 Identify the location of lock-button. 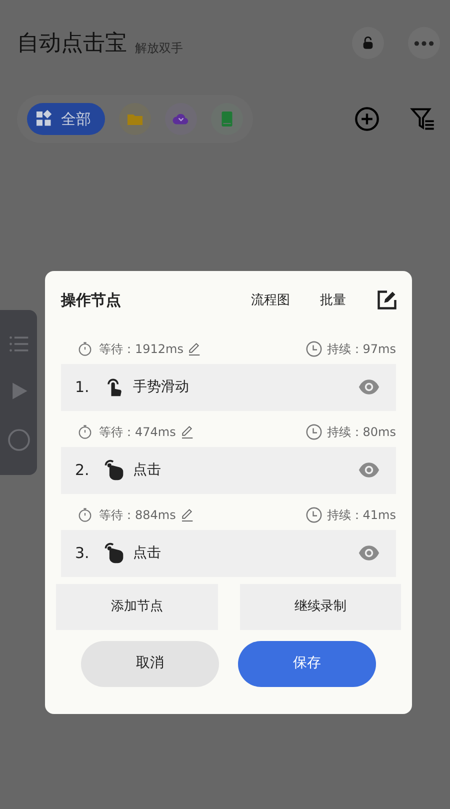
(368, 43).